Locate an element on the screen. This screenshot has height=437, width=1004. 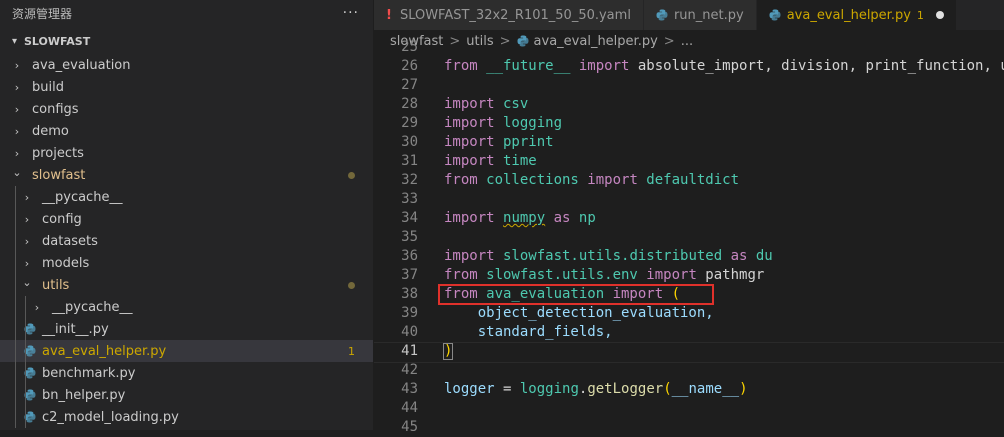
folder-item: › config is located at coordinates (186, 219).